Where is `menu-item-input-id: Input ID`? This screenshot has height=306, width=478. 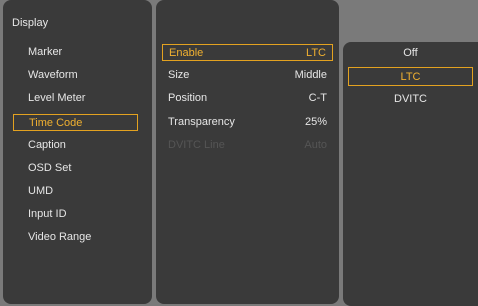 menu-item-input-id: Input ID is located at coordinates (75, 214).